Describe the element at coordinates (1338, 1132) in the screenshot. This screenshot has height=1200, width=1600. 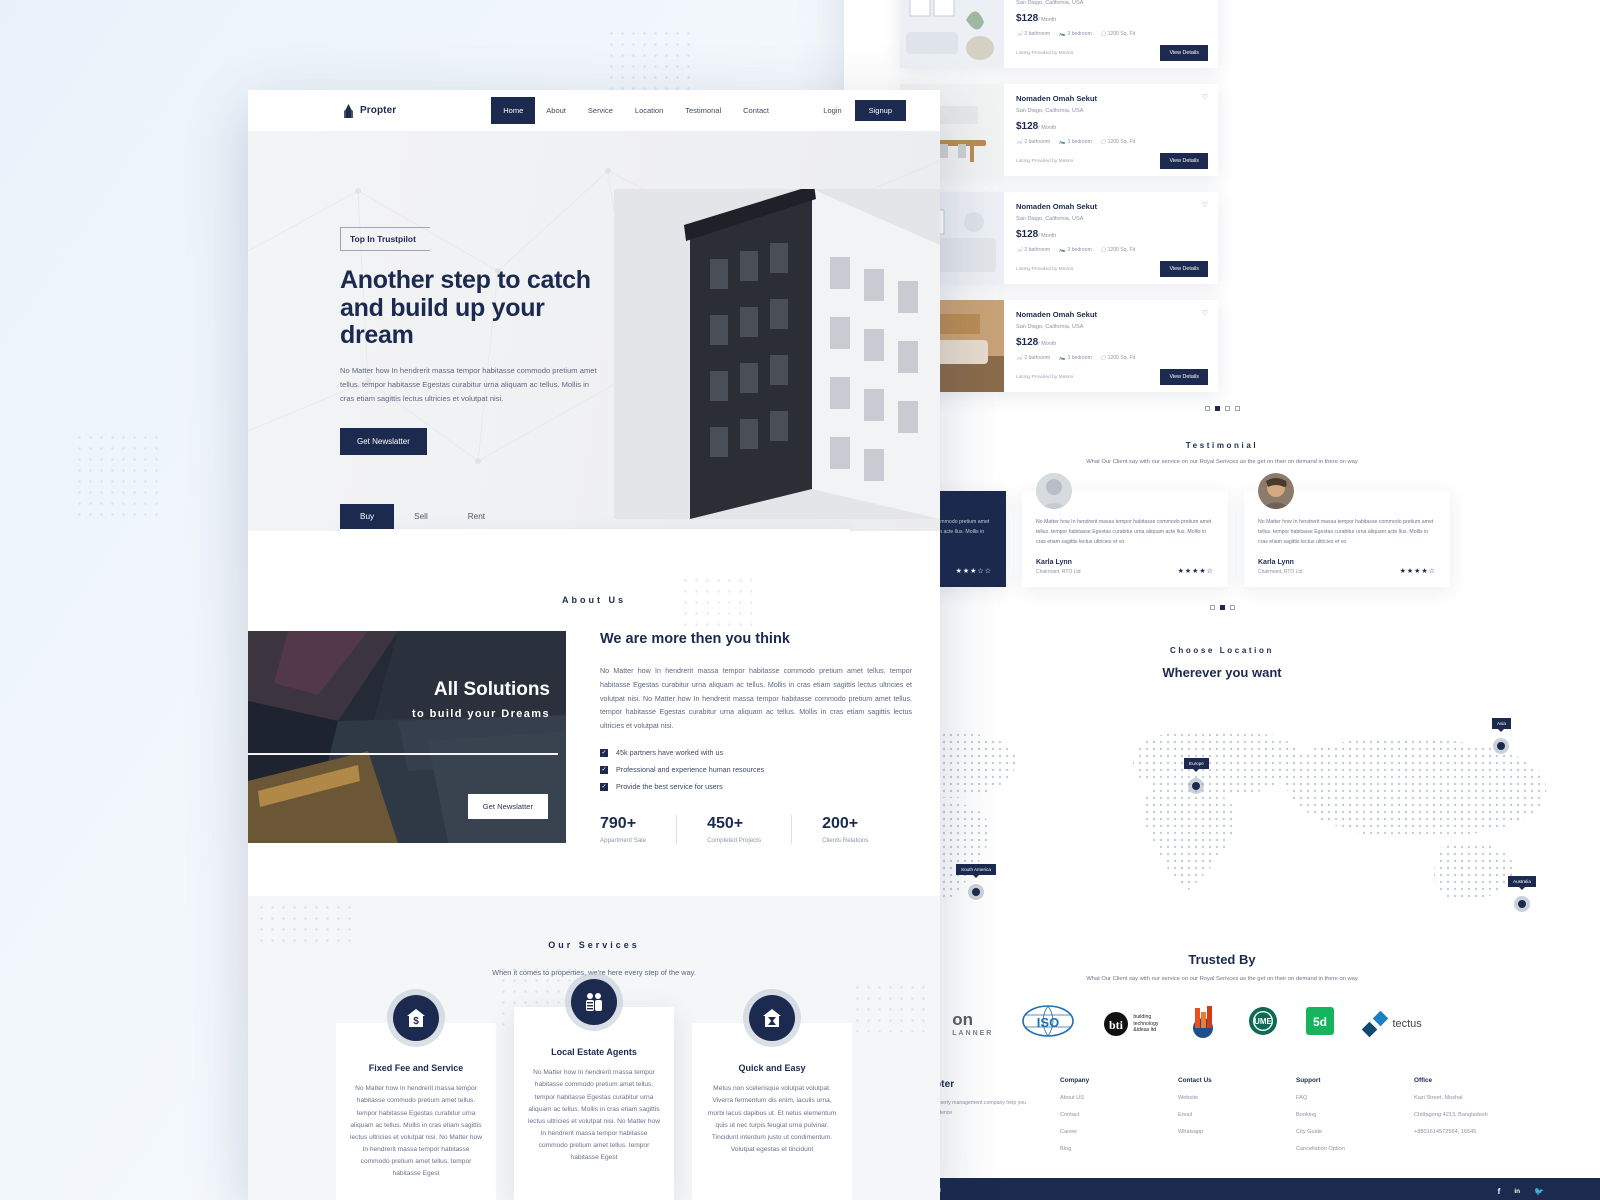
I see `footer-link: City Guide` at that location.